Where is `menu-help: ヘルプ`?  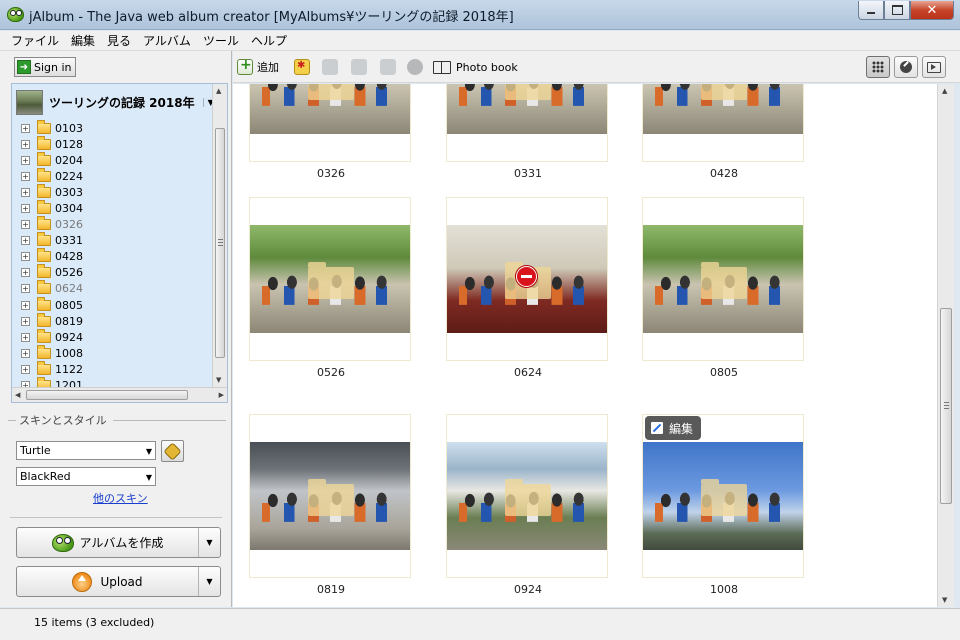 menu-help: ヘルプ is located at coordinates (270, 40).